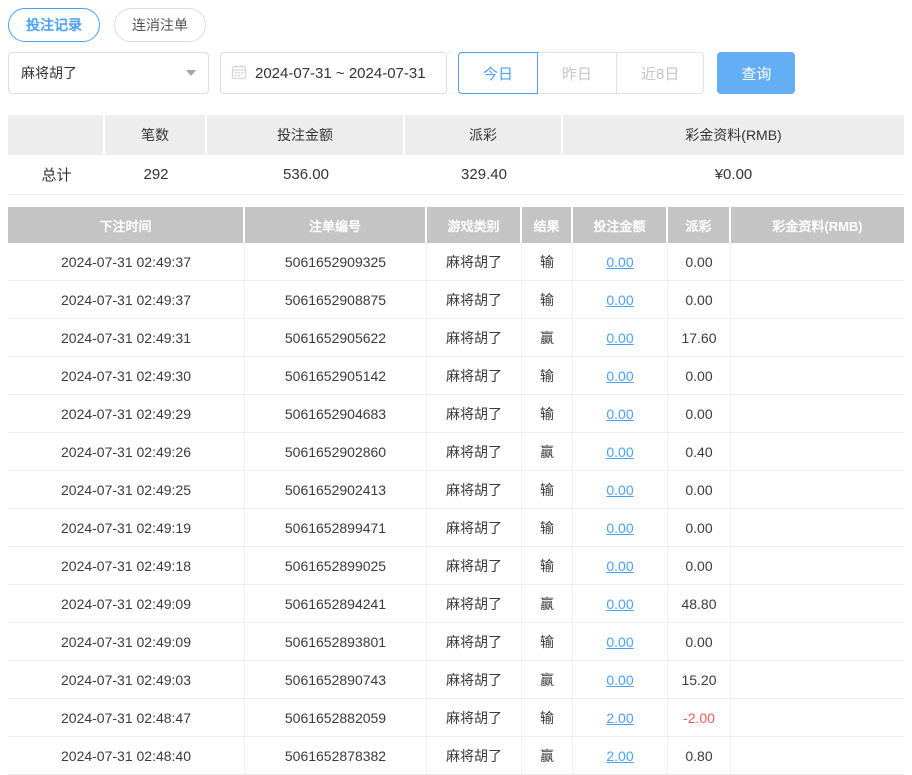 This screenshot has width=912, height=775. What do you see at coordinates (336, 755) in the screenshot?
I see `bet-id-cell: 5061652878382` at bounding box center [336, 755].